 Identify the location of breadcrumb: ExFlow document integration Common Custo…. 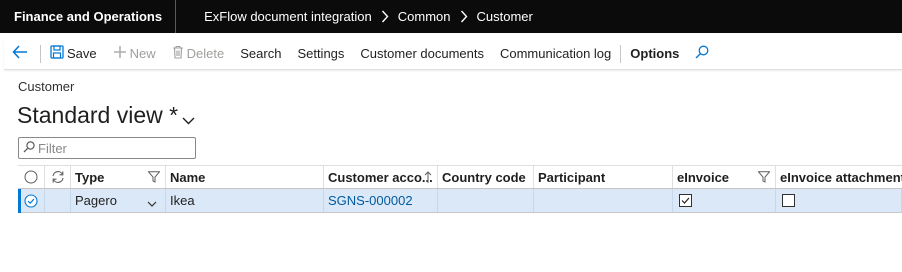
(354, 16).